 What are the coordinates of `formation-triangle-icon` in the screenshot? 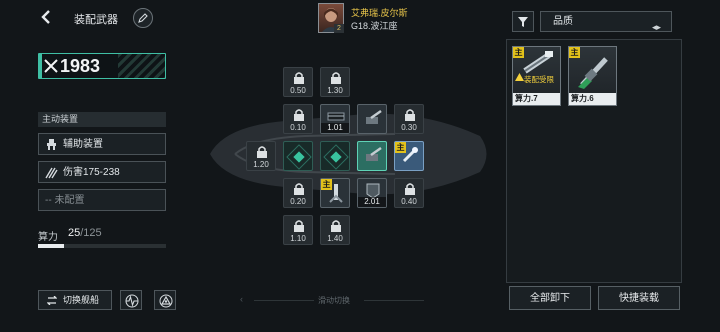 It's located at (166, 301).